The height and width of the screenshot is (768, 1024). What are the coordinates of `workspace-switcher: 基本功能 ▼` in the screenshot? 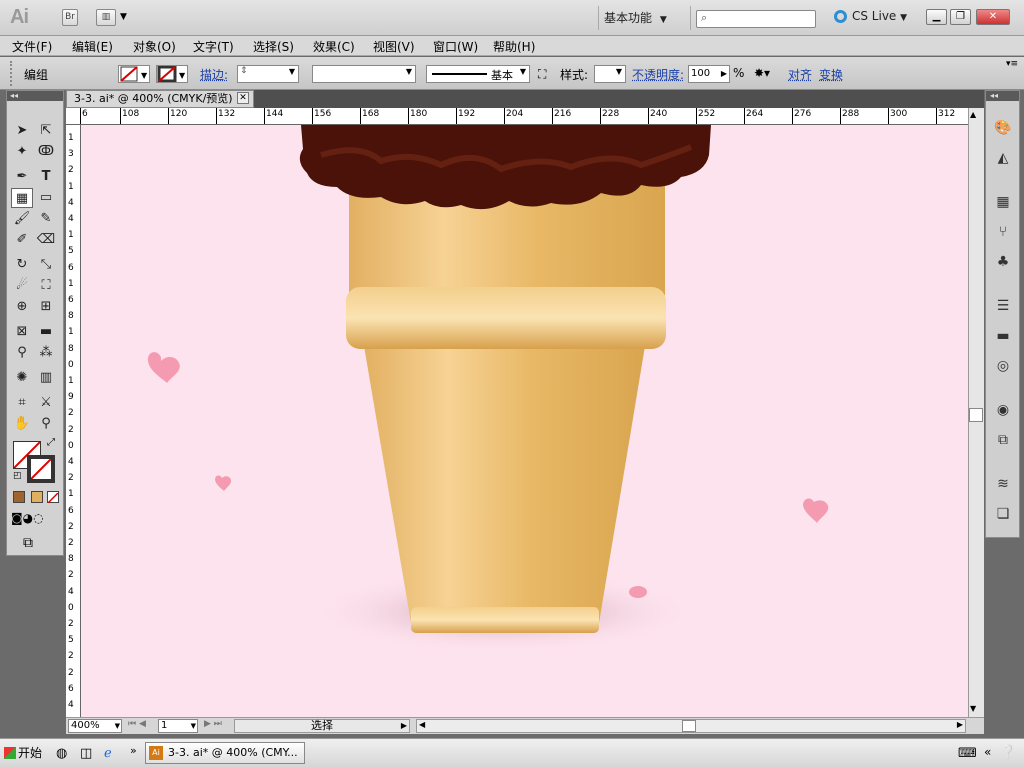 It's located at (644, 18).